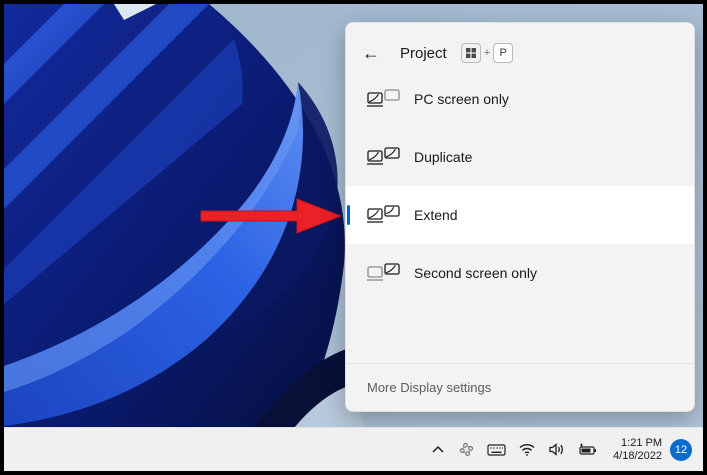 Image resolution: width=707 pixels, height=475 pixels. I want to click on slack-flower-icon, so click(466, 449).